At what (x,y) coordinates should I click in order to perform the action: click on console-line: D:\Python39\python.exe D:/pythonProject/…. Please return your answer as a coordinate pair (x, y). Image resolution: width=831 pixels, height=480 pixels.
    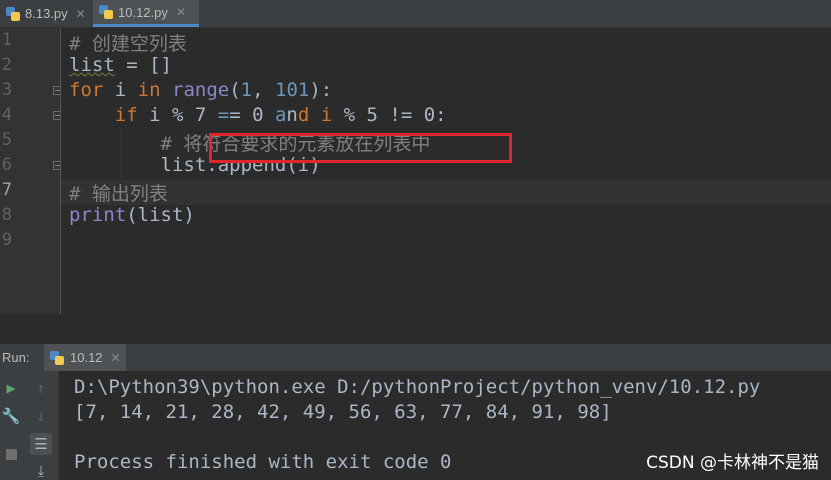
    Looking at the image, I should click on (417, 387).